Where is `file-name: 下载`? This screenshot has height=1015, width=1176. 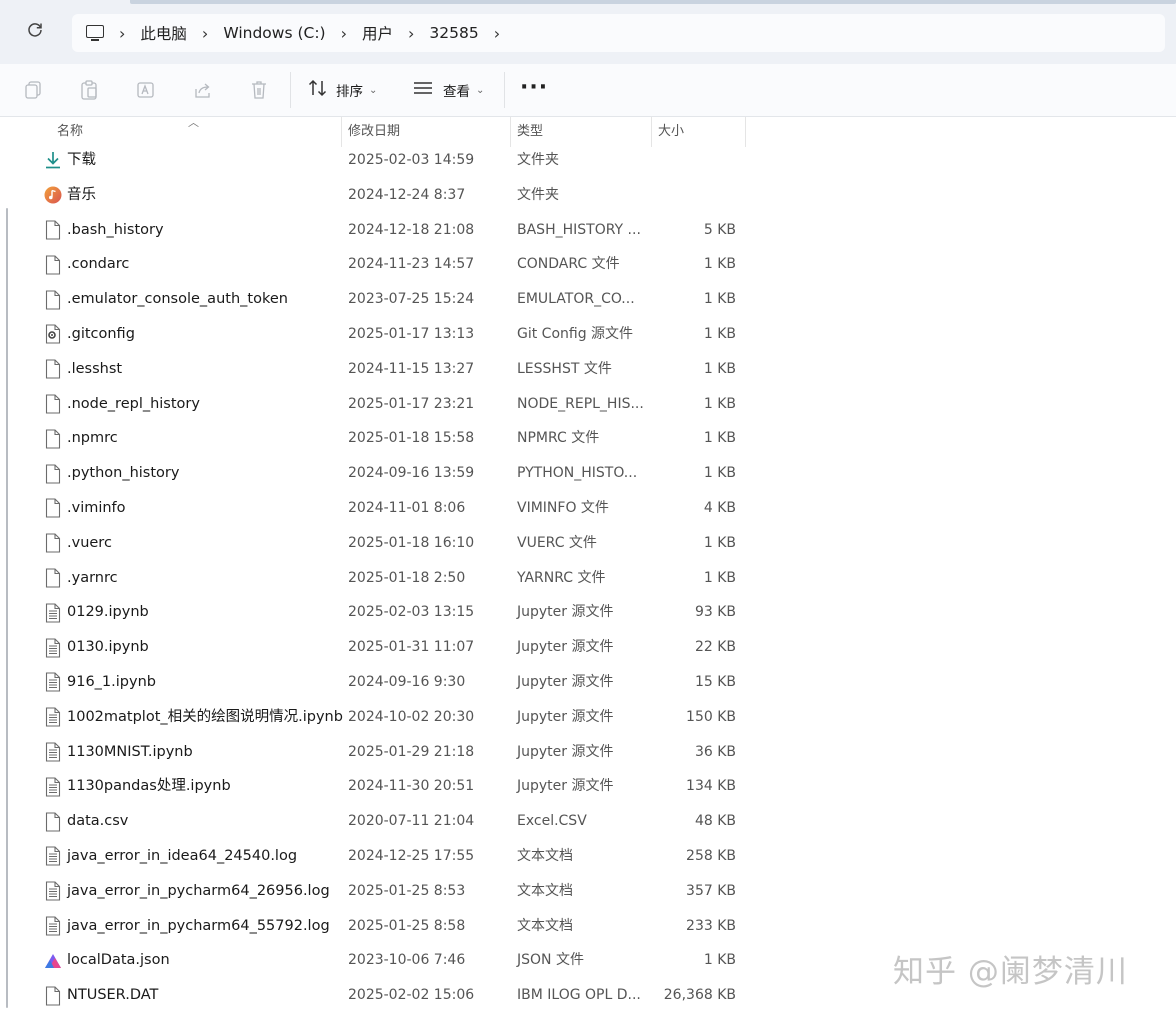
file-name: 下载 is located at coordinates (81, 160).